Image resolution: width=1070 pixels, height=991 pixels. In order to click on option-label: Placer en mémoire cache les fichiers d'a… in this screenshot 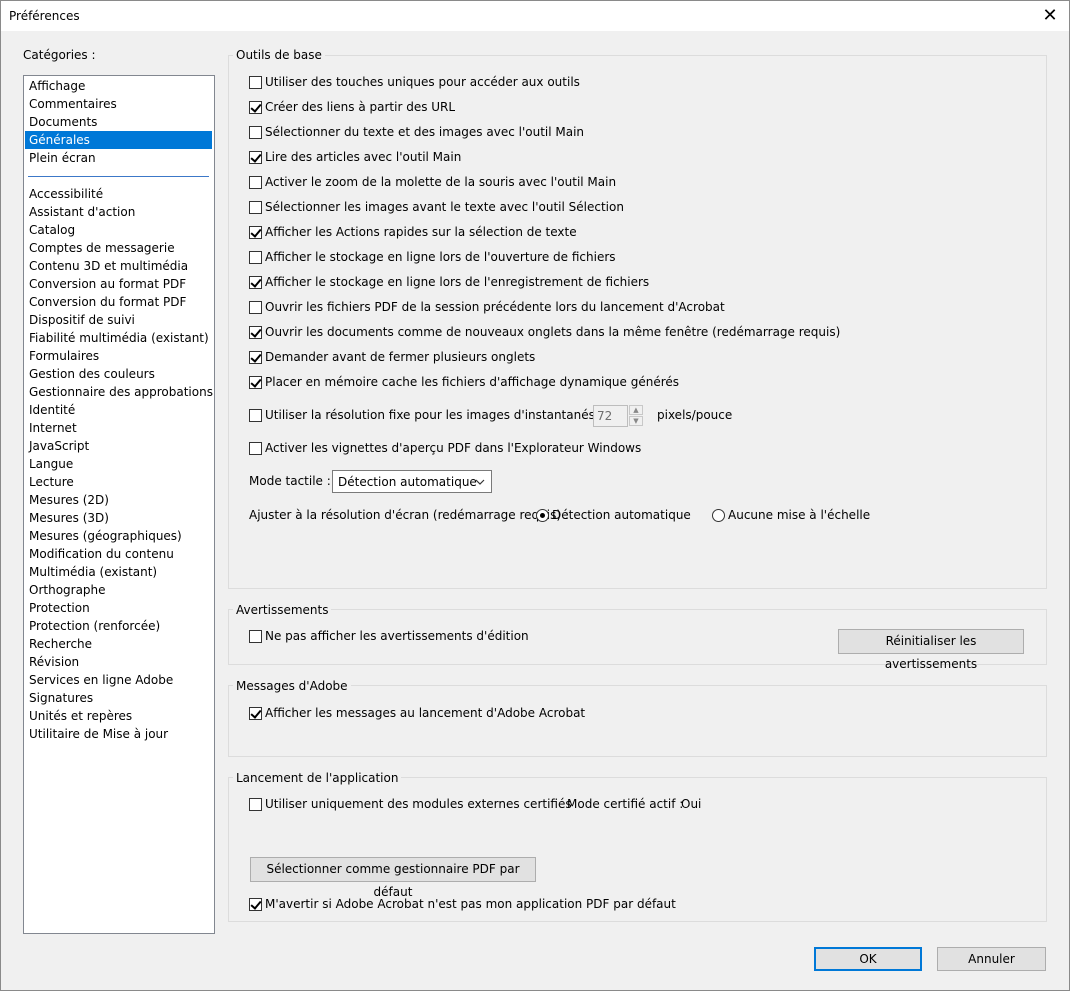, I will do `click(472, 382)`.